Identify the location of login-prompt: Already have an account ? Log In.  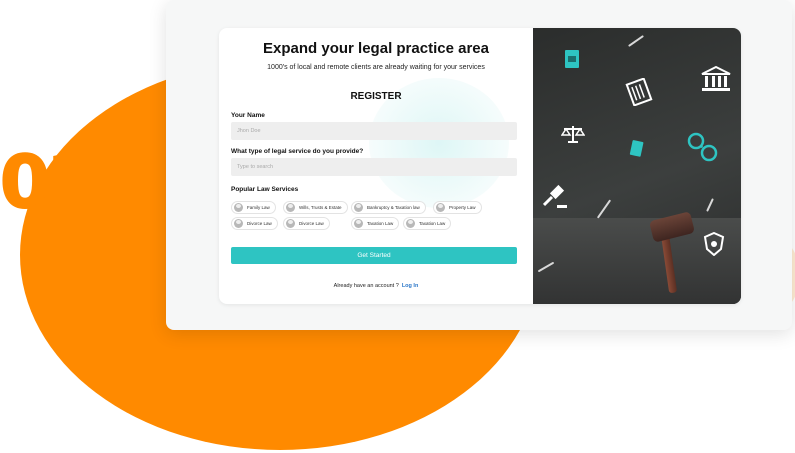
(376, 286).